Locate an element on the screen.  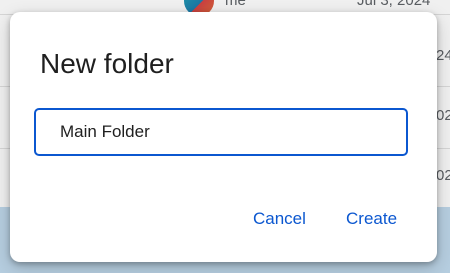
create-button: Create is located at coordinates (371, 219).